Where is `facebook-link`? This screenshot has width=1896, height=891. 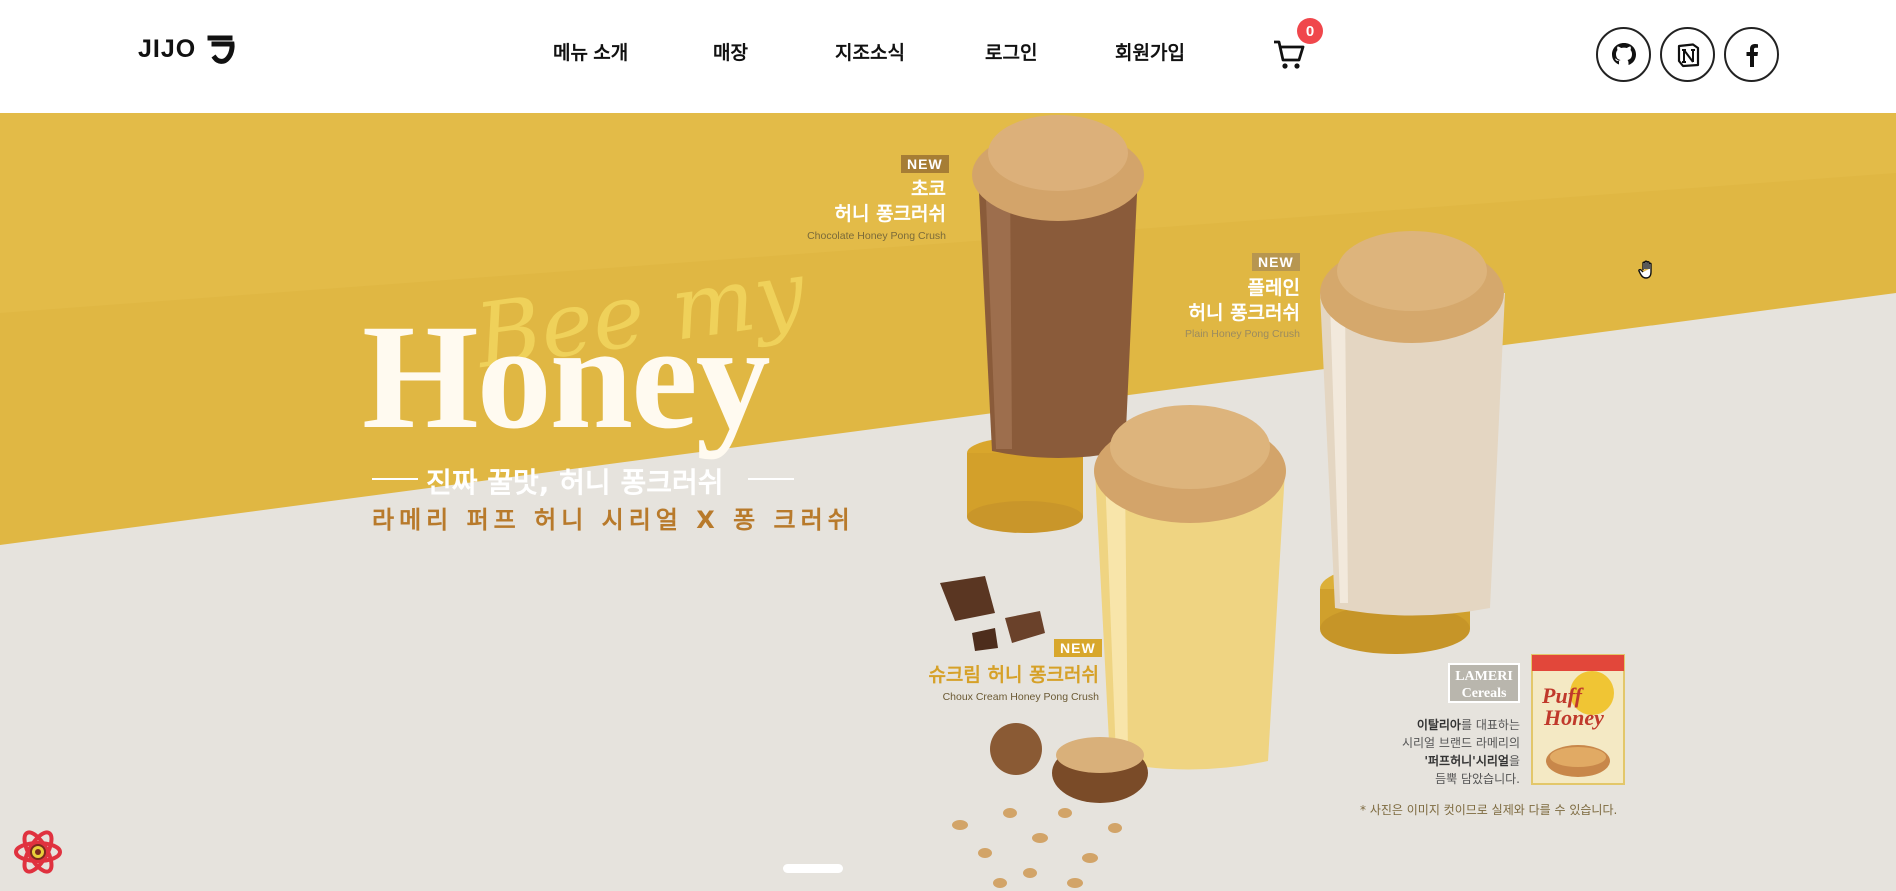 facebook-link is located at coordinates (1751, 54).